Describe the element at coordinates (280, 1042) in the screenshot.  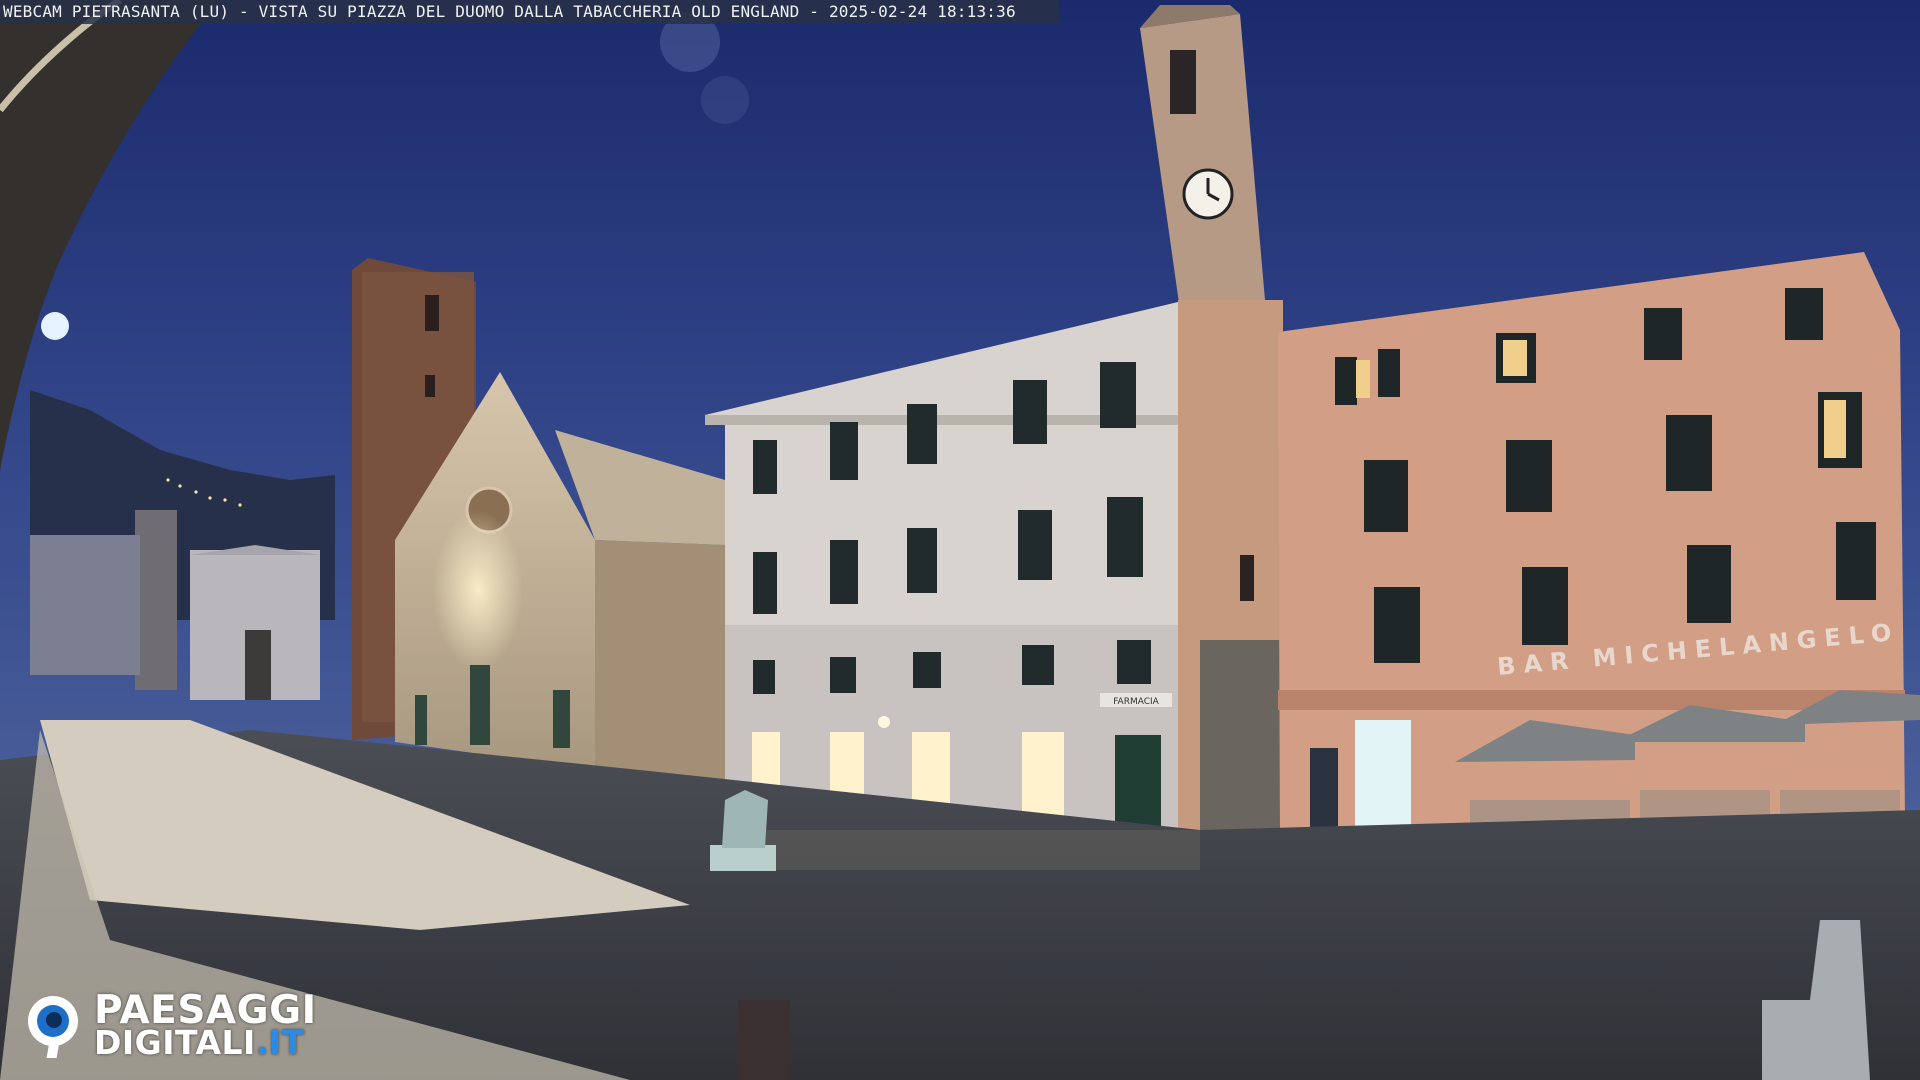
I see `logo-tld: .IT` at that location.